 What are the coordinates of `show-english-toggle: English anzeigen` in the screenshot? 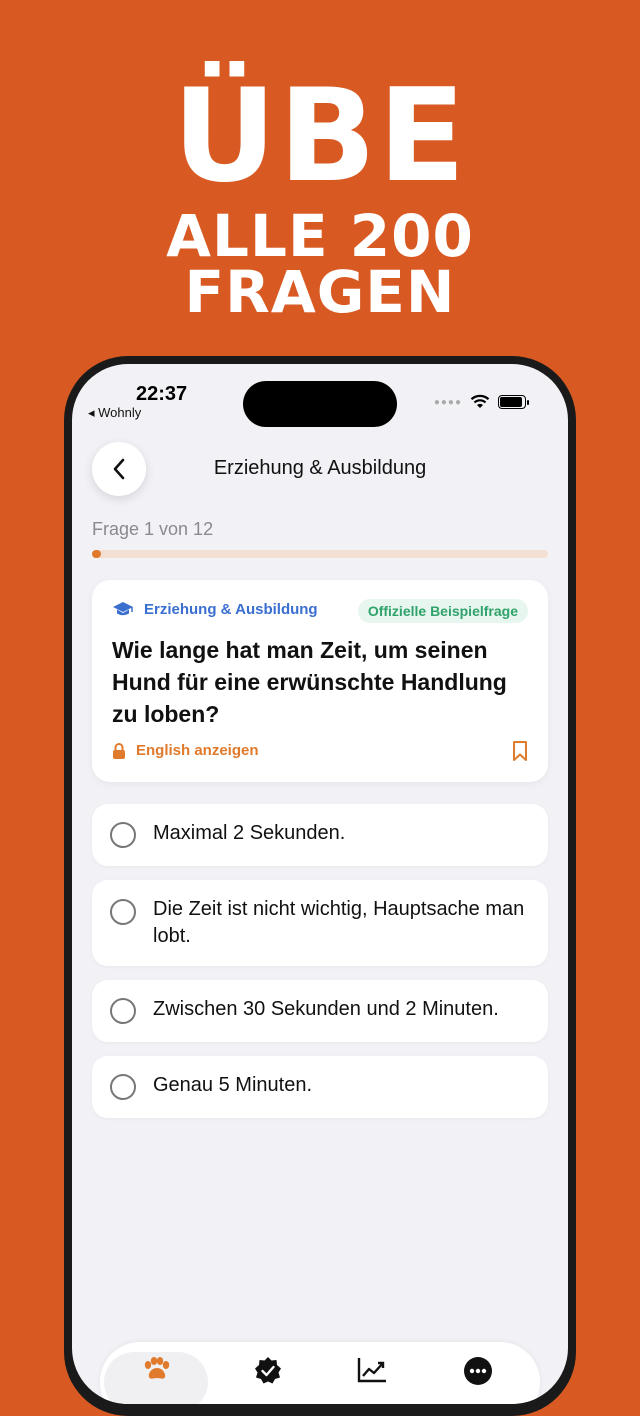 It's located at (185, 750).